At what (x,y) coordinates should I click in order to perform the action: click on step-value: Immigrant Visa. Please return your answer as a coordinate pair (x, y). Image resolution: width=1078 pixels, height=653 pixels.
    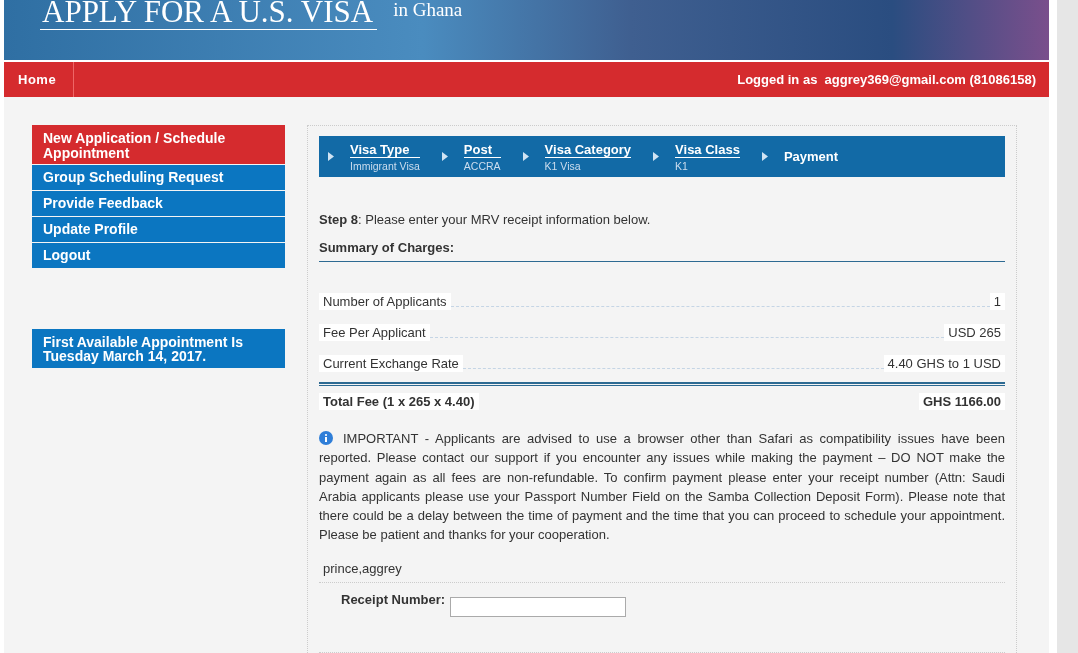
    Looking at the image, I should click on (385, 165).